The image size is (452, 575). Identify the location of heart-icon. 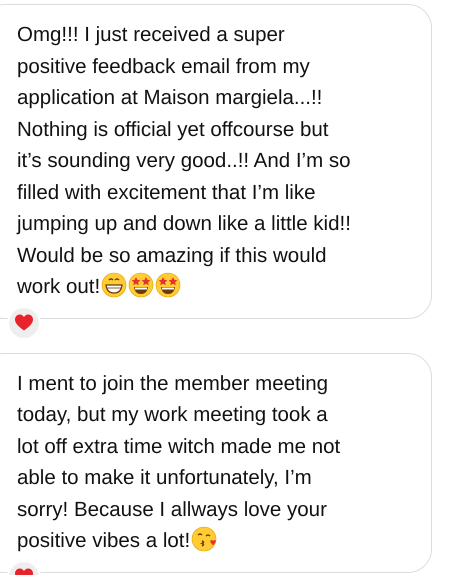
(24, 322).